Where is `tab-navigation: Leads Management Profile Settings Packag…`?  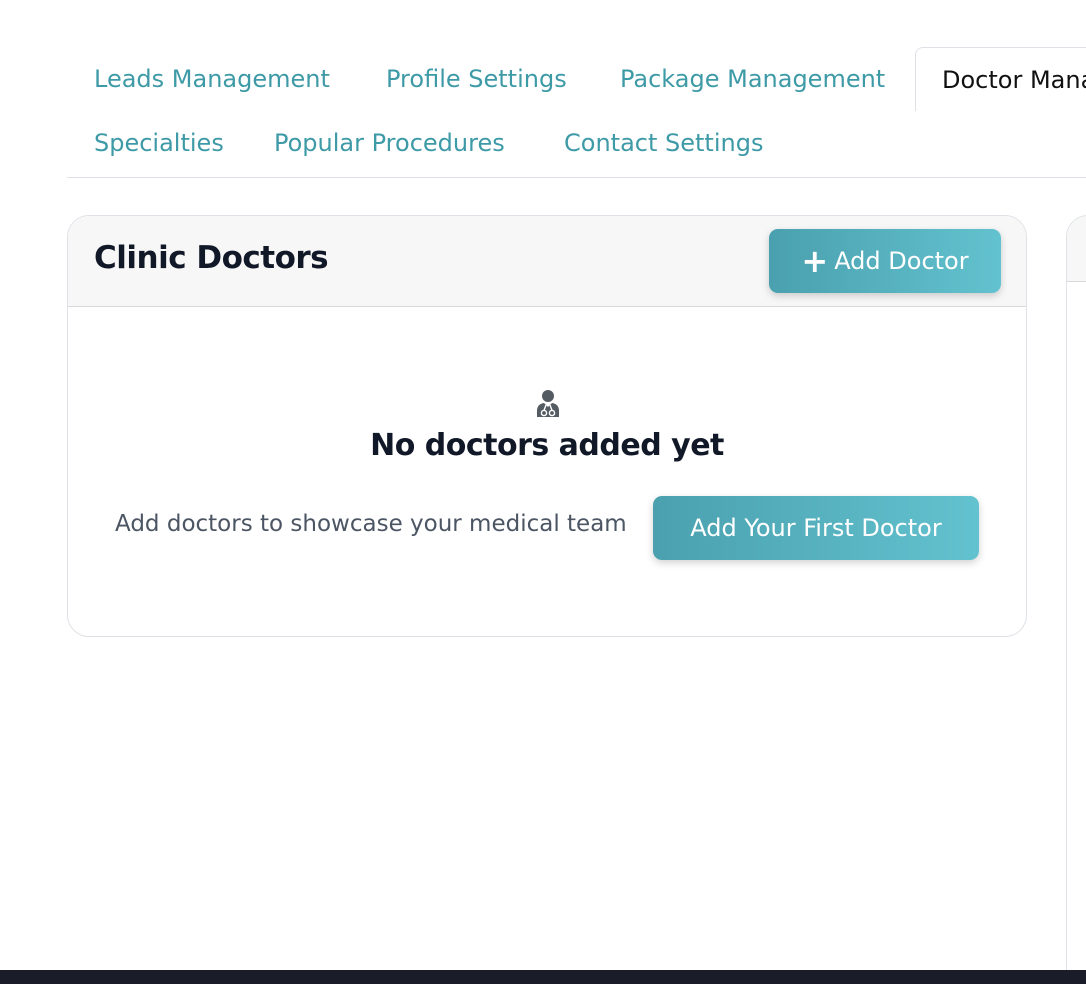
tab-navigation: Leads Management Profile Settings Packag… is located at coordinates (576, 112).